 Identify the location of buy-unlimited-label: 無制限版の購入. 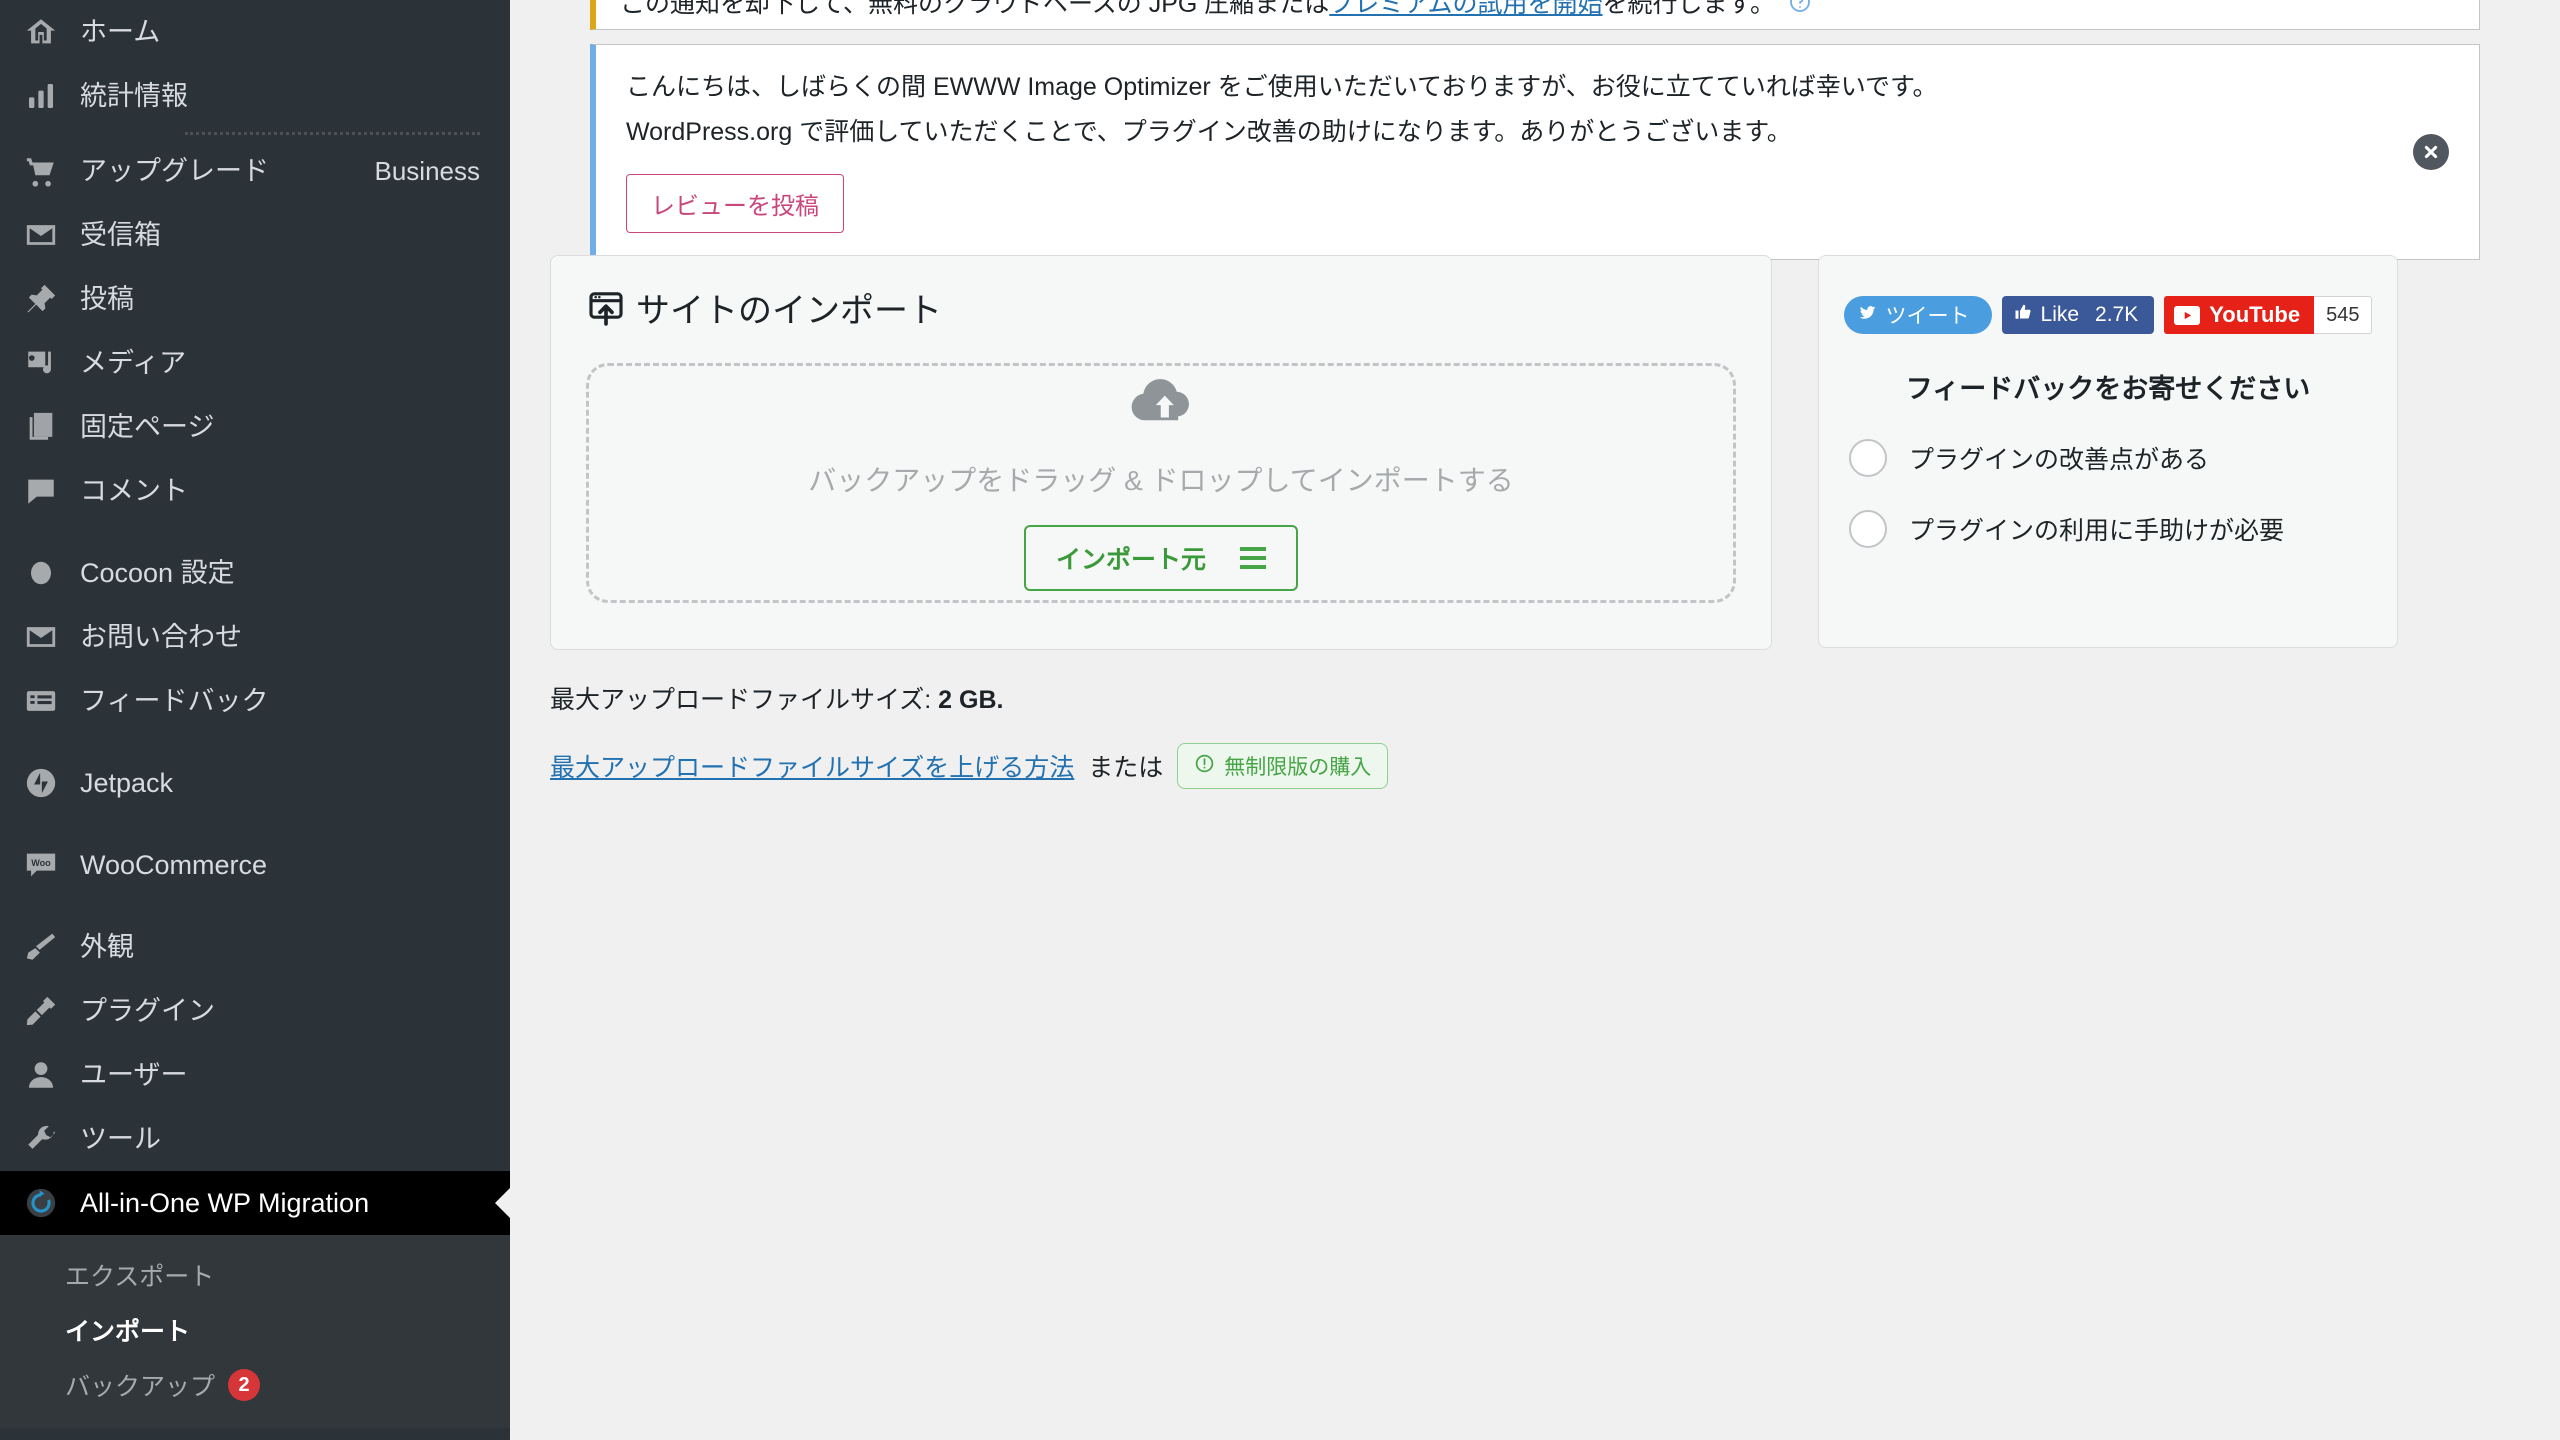
(1298, 767).